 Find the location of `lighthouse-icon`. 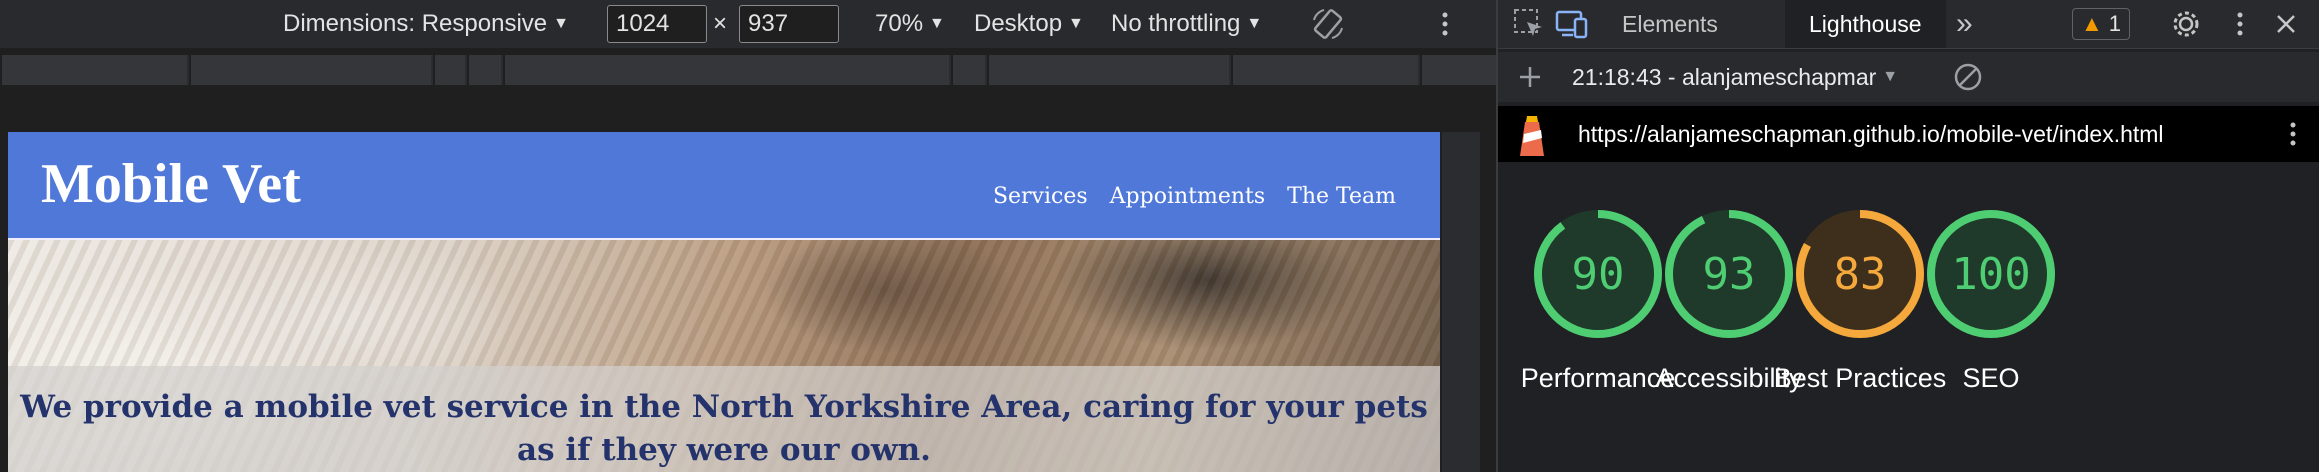

lighthouse-icon is located at coordinates (1532, 136).